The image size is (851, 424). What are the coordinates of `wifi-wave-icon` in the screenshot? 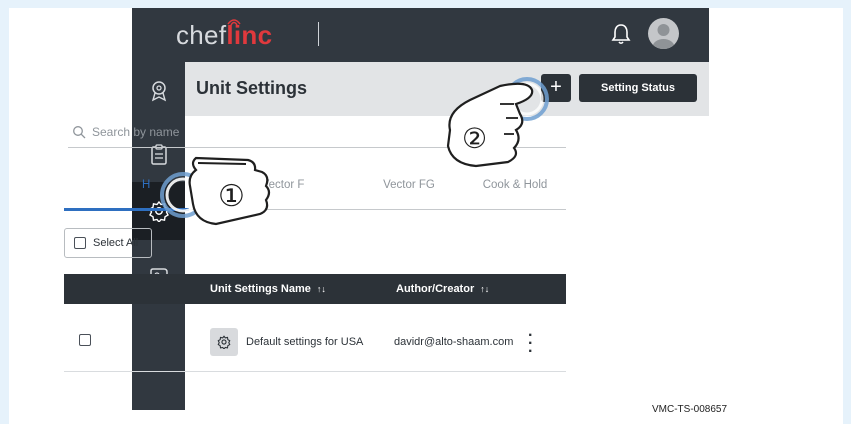 It's located at (234, 22).